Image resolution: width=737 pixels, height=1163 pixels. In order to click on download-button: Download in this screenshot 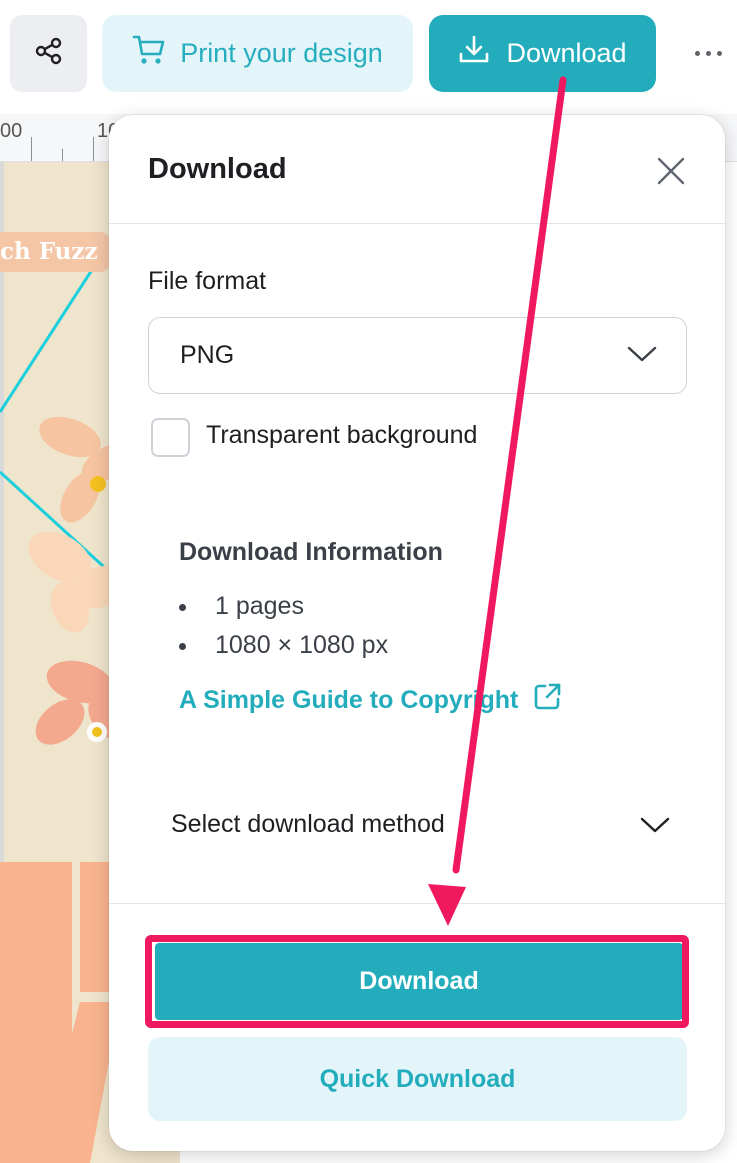, I will do `click(419, 981)`.